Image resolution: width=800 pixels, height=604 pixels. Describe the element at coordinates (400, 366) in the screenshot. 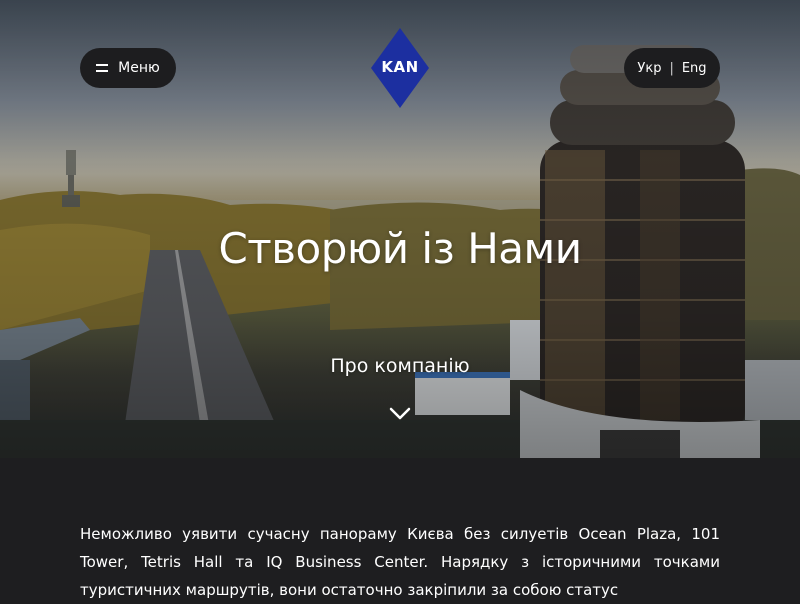

I see `about-company-link: Про компанію` at that location.